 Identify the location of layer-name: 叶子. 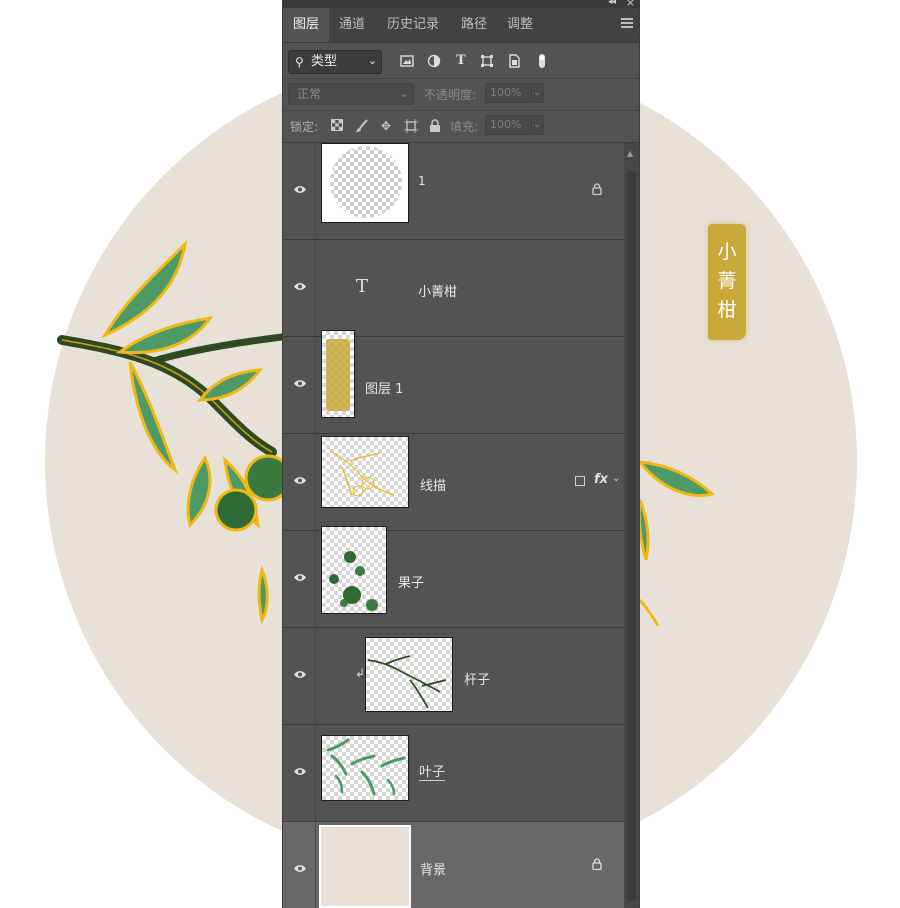
(432, 773).